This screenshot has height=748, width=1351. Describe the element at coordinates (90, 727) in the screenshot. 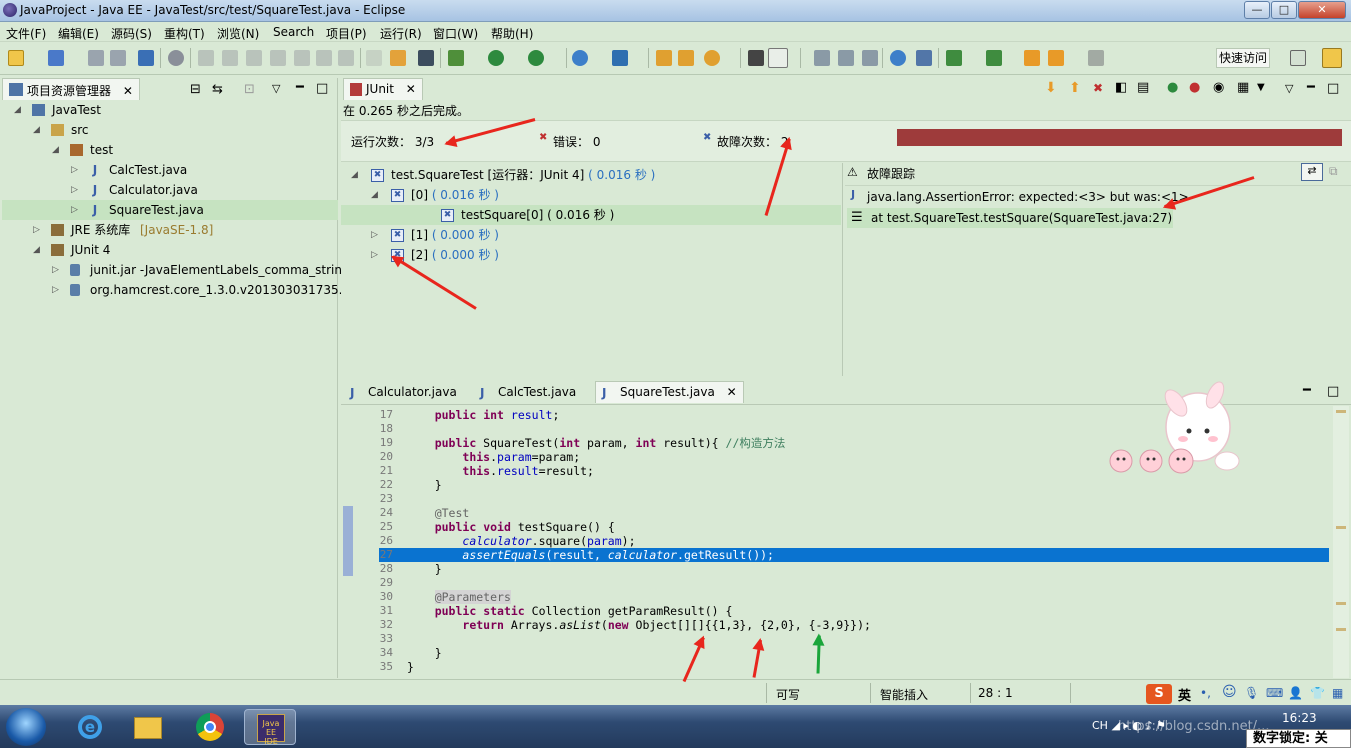

I see `internet-explorer-icon: e` at that location.